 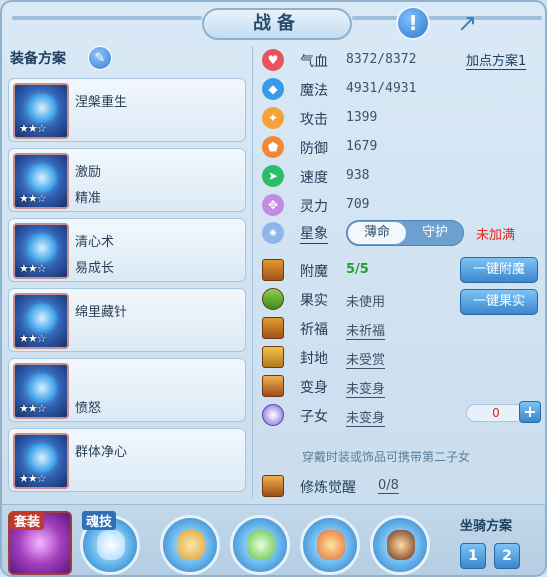 I want to click on child-icon, so click(x=273, y=415).